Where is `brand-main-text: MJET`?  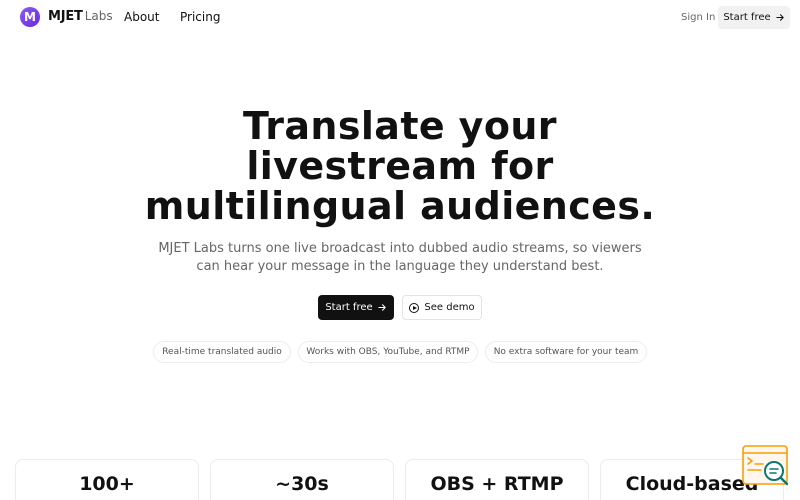
brand-main-text: MJET is located at coordinates (65, 16).